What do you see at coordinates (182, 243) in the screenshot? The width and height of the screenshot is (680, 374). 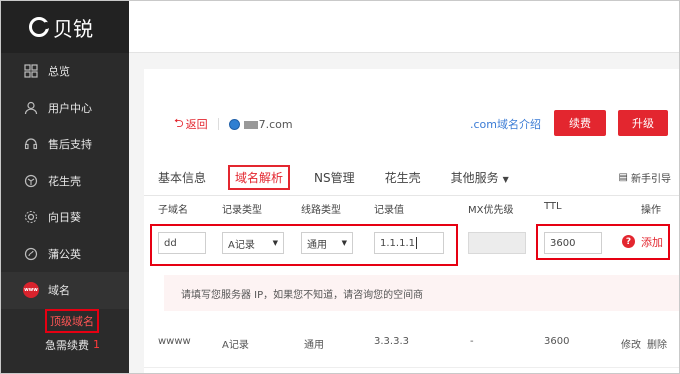 I see `subdomain-input: dd` at bounding box center [182, 243].